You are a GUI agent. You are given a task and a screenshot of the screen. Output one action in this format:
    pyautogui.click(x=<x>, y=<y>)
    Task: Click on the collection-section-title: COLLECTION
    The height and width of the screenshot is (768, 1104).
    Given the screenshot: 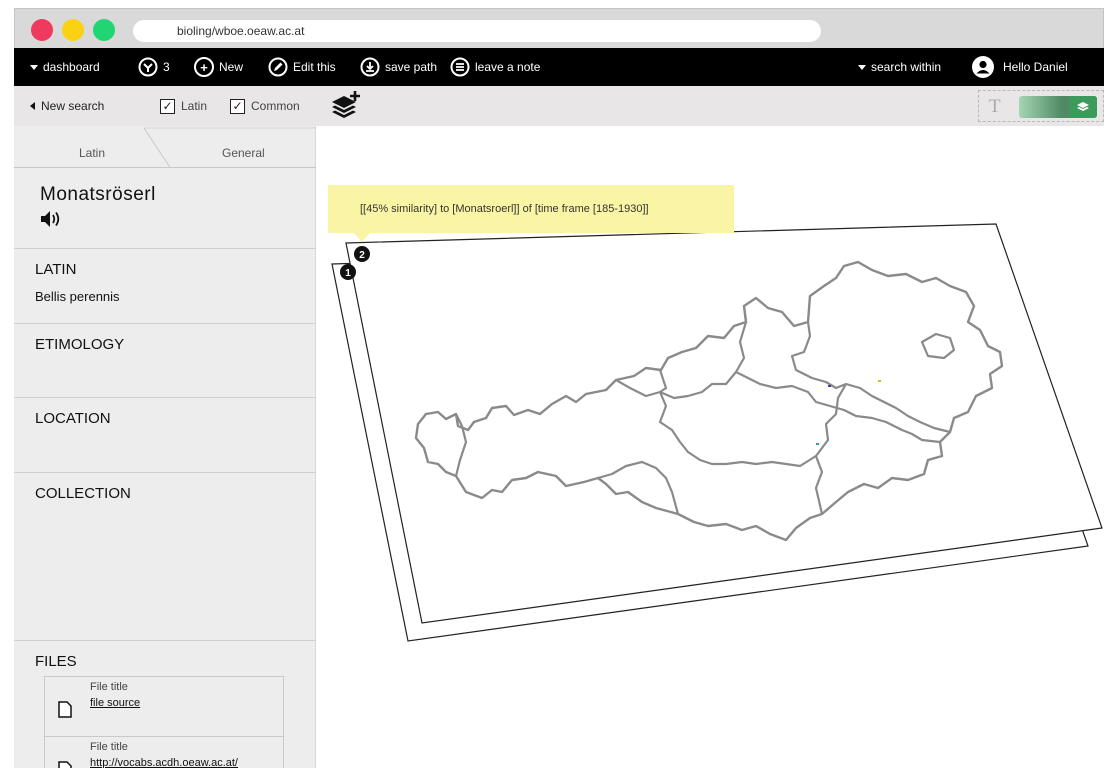 What is the action you would take?
    pyautogui.click(x=83, y=493)
    